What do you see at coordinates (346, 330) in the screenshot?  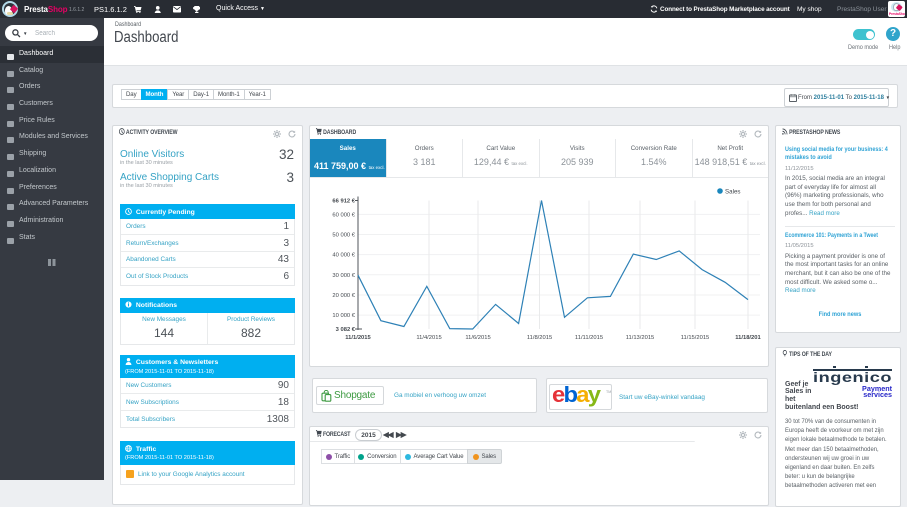 I see `svg-text: 3 082 €` at bounding box center [346, 330].